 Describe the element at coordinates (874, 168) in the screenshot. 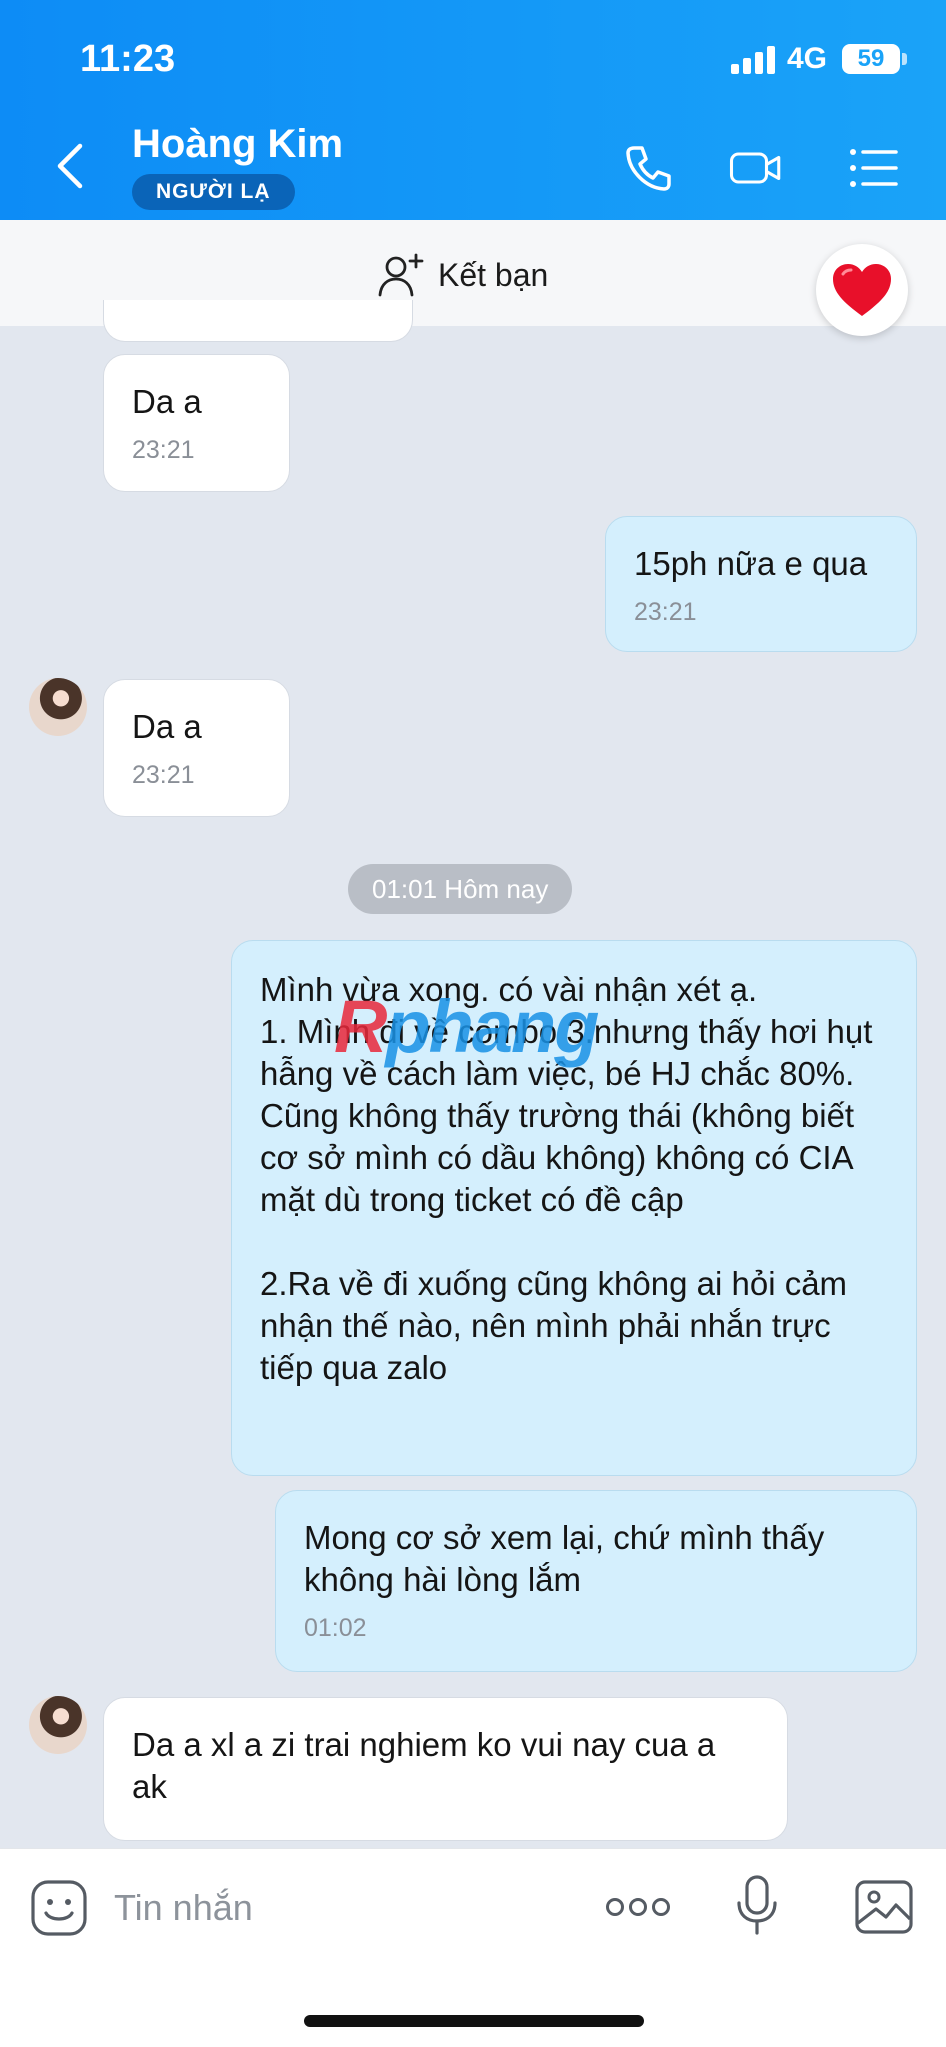

I see `menu-button` at that location.